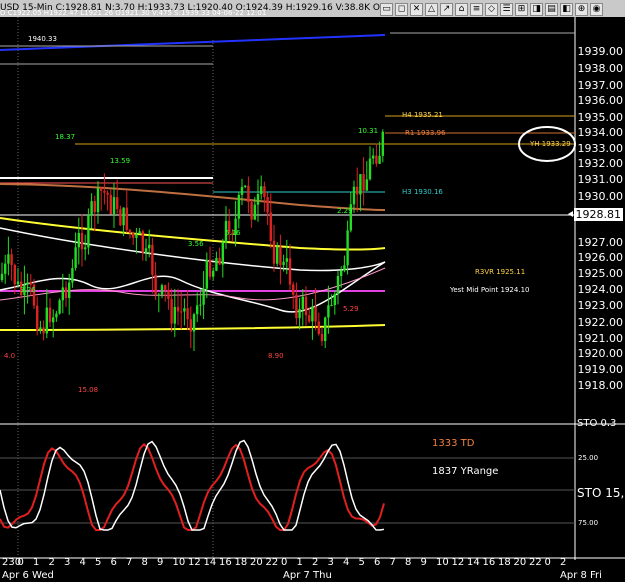 This screenshot has height=582, width=625. I want to click on annotation: 13.59, so click(120, 161).